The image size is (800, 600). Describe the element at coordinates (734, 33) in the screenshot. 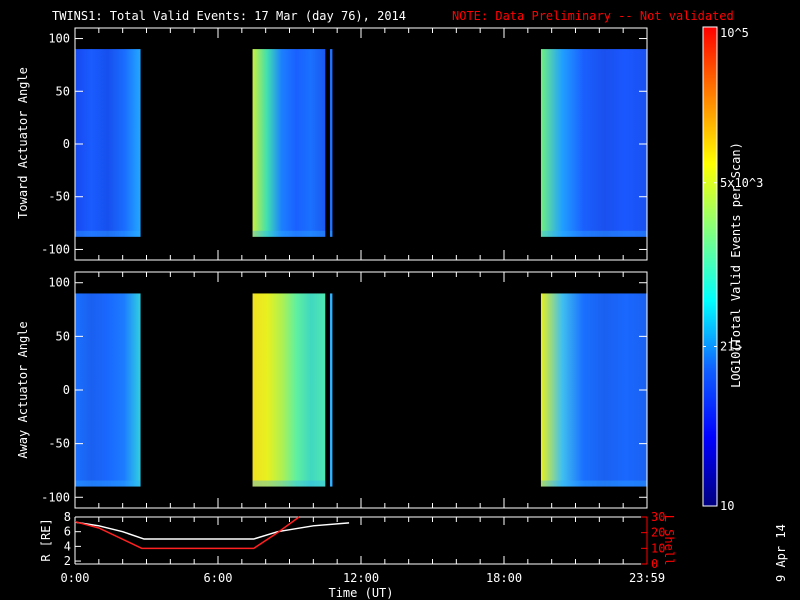

I see `colorbar-tick-label: 10^5` at that location.